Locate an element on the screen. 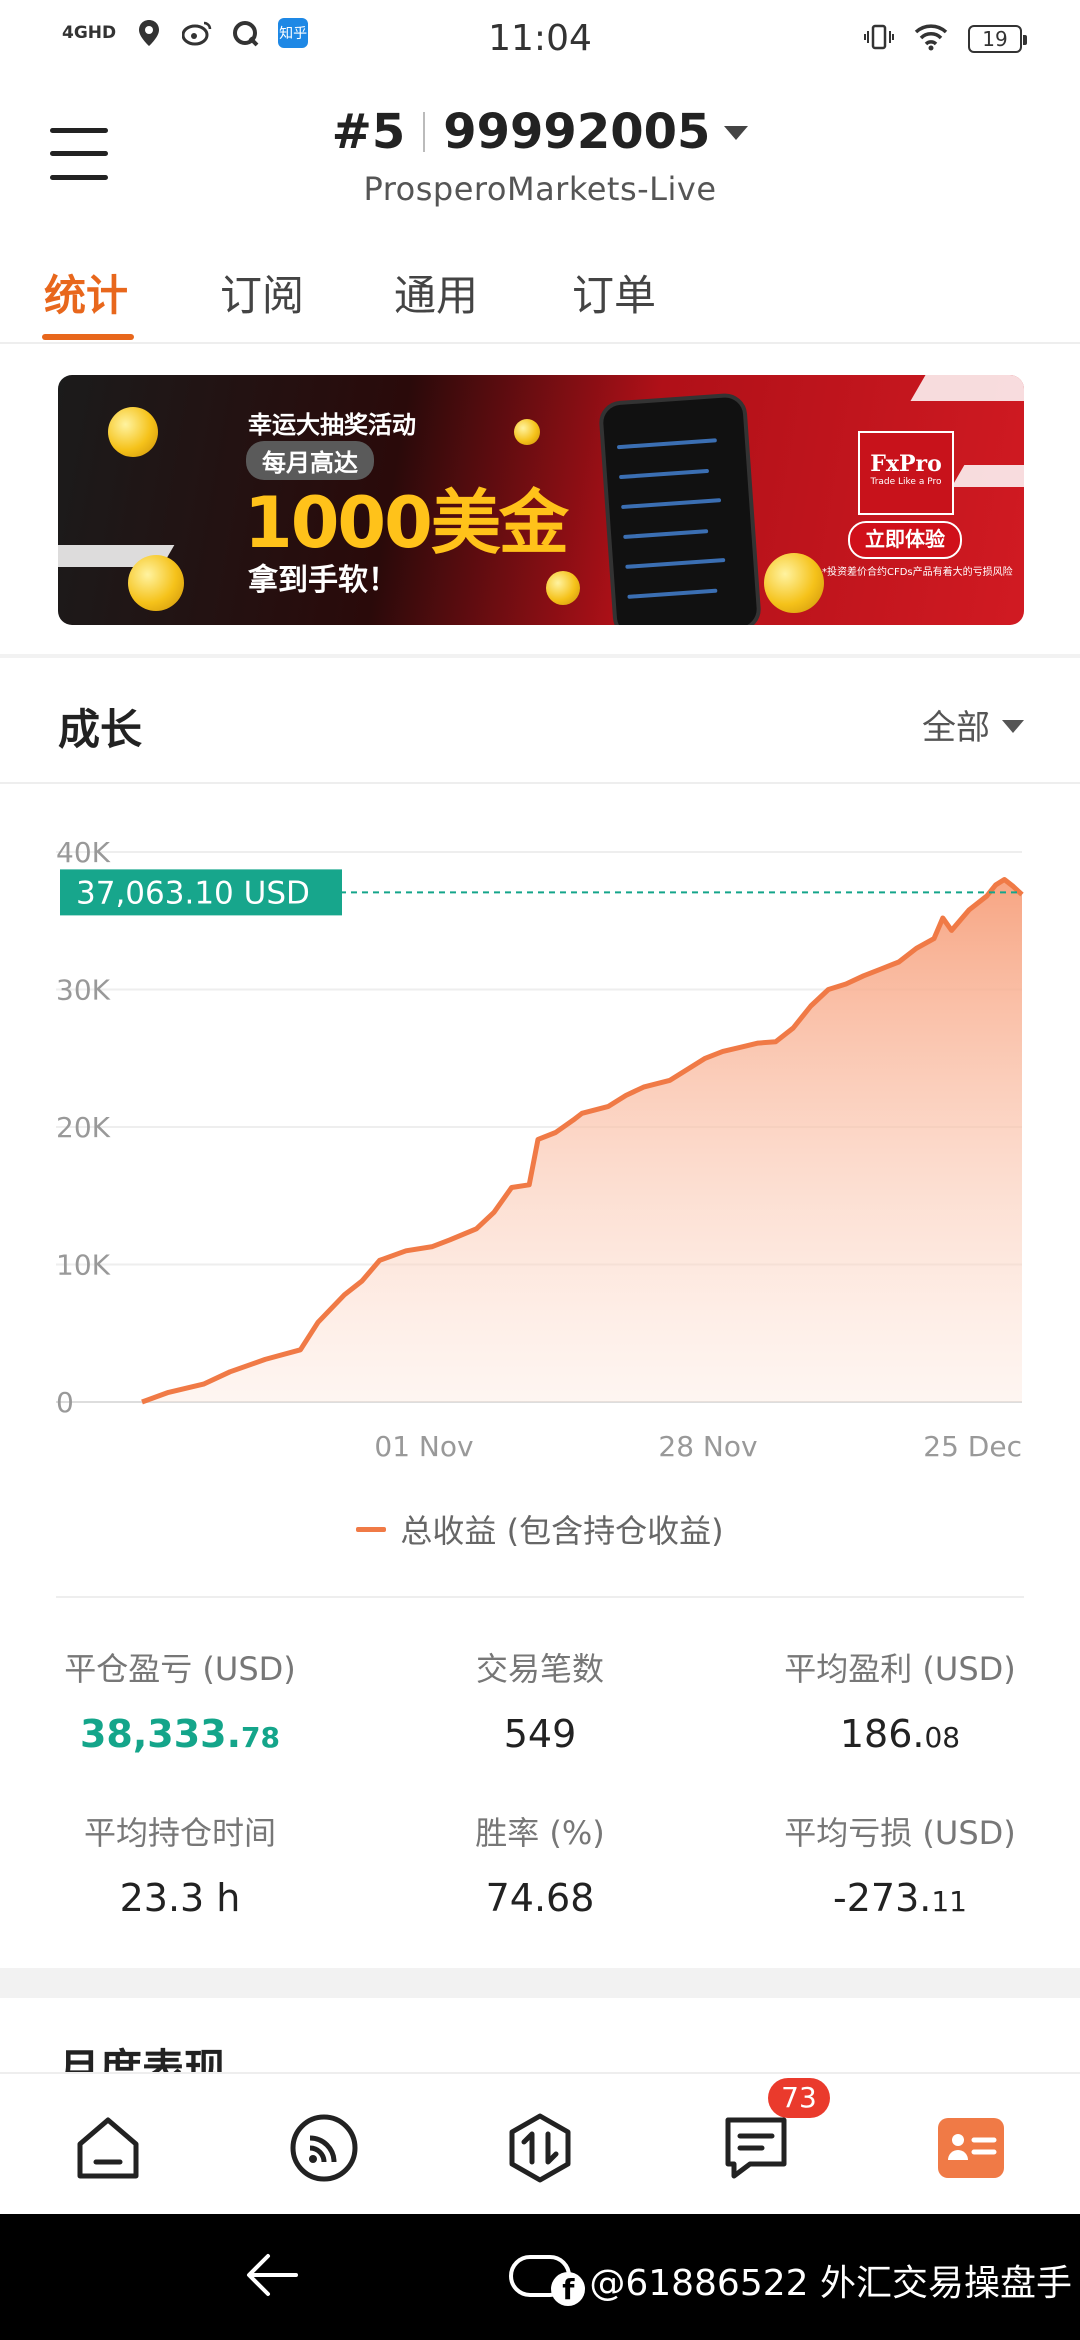  stat-win-rate: 胜率 (%) 74.68 is located at coordinates (540, 1864).